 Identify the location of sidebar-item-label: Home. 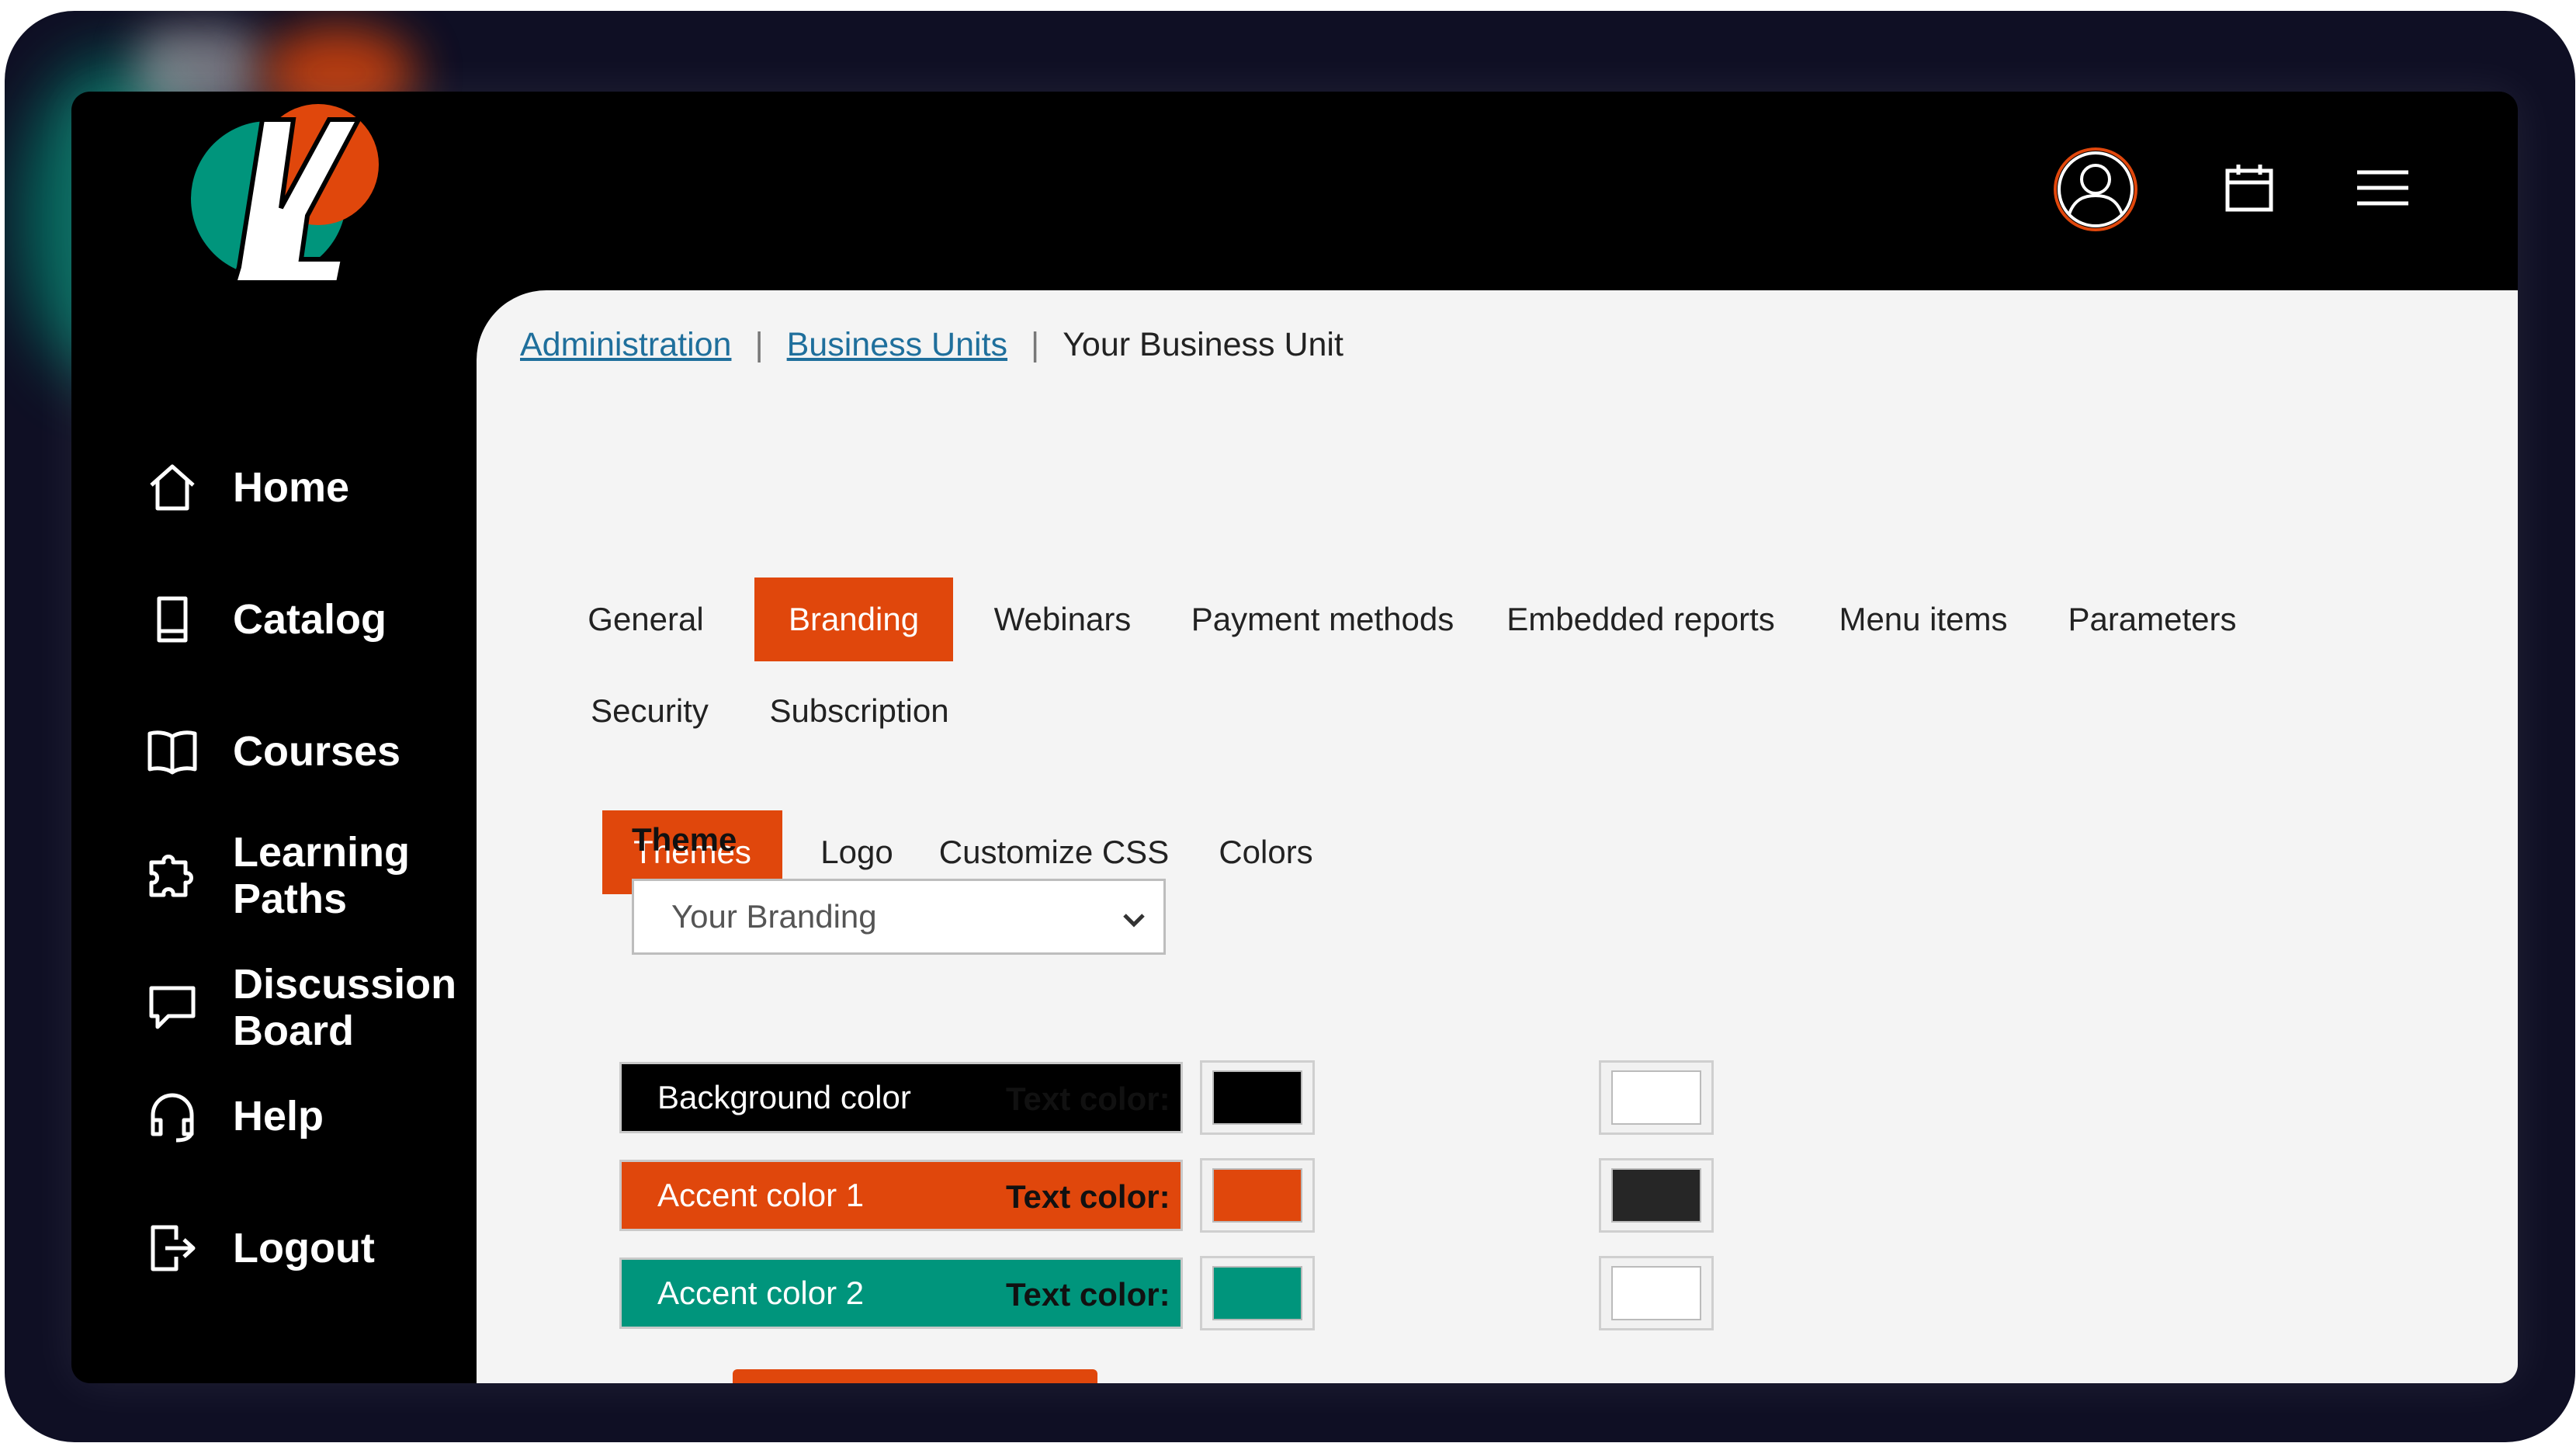
(291, 487).